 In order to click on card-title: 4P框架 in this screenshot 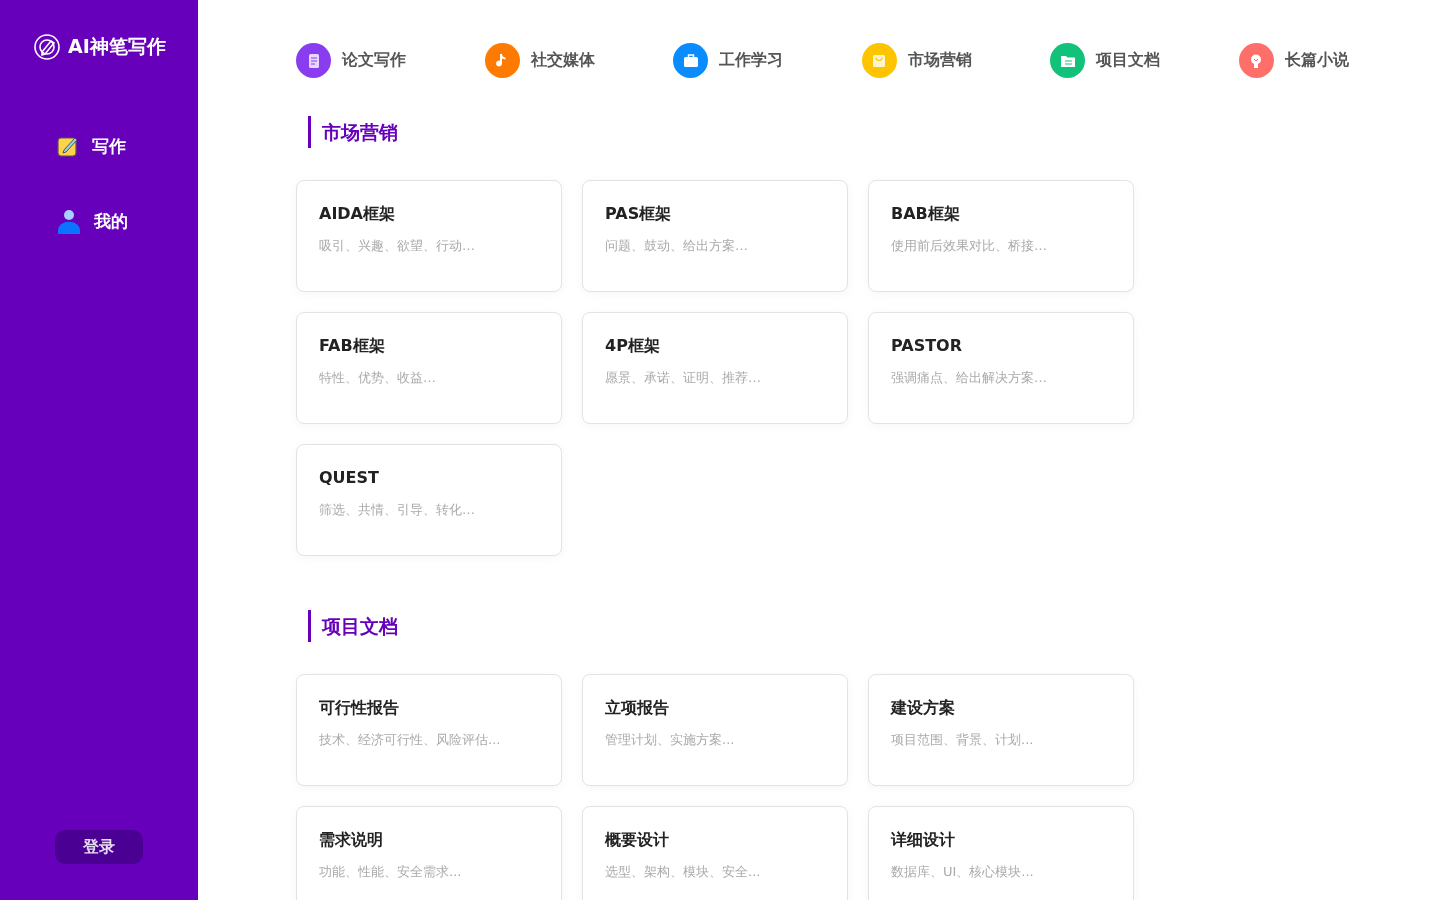, I will do `click(633, 346)`.